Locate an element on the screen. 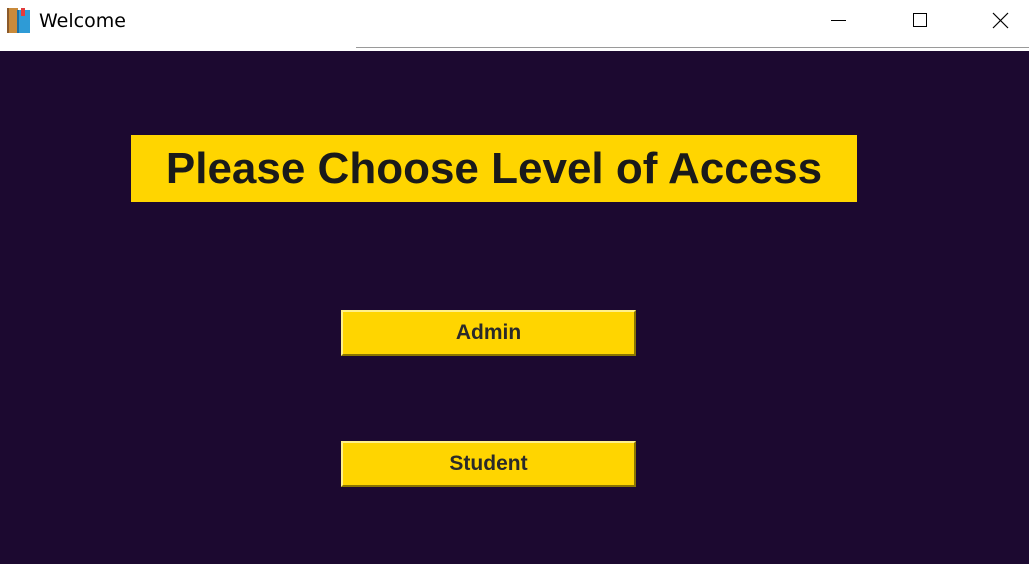 This screenshot has width=1029, height=564. maximize-button is located at coordinates (920, 21).